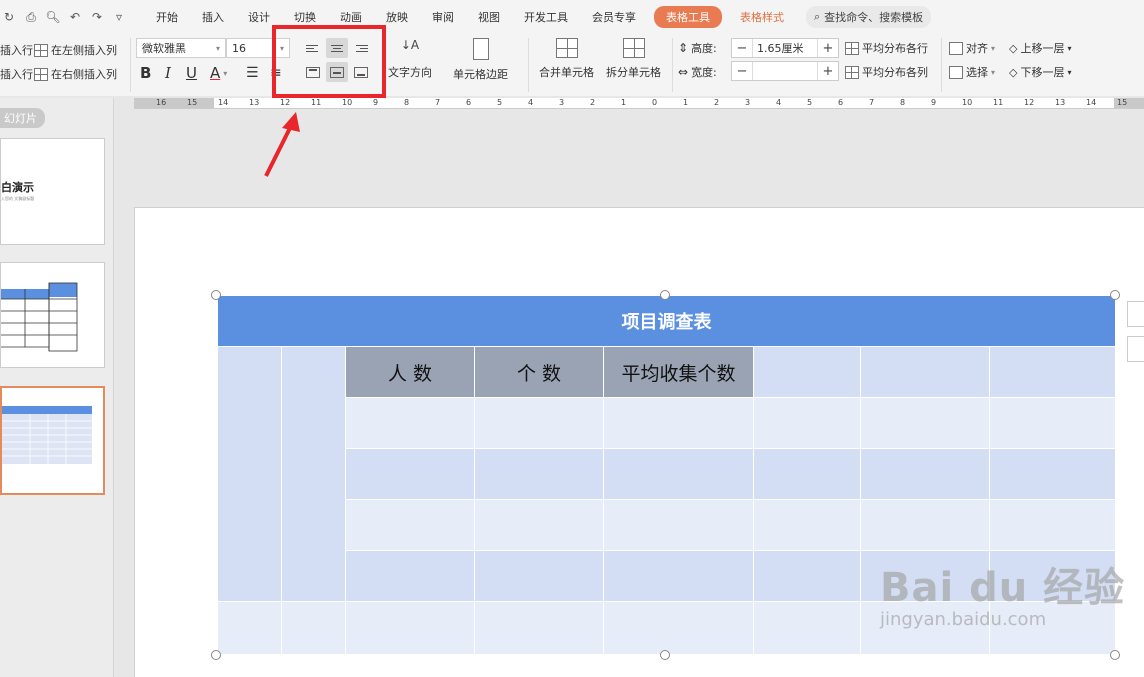  Describe the element at coordinates (972, 48) in the screenshot. I see `align-dropdown: 对齐 ▾` at that location.